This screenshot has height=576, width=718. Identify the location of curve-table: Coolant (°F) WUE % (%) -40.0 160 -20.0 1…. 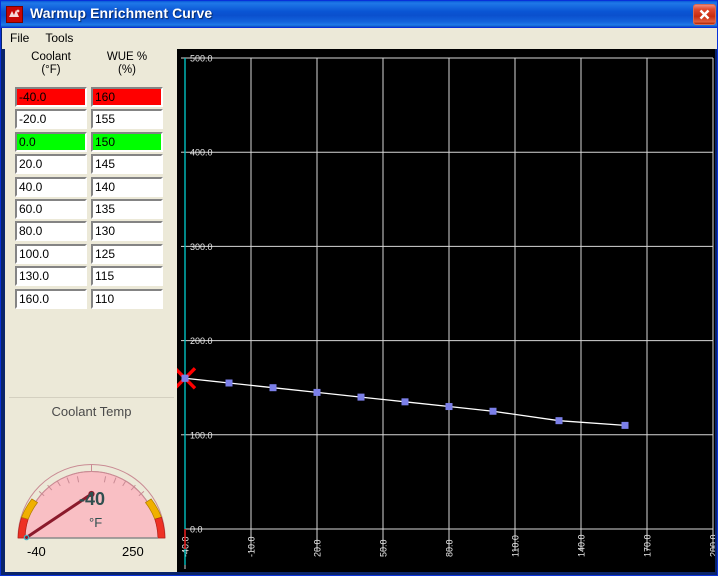
(93, 181).